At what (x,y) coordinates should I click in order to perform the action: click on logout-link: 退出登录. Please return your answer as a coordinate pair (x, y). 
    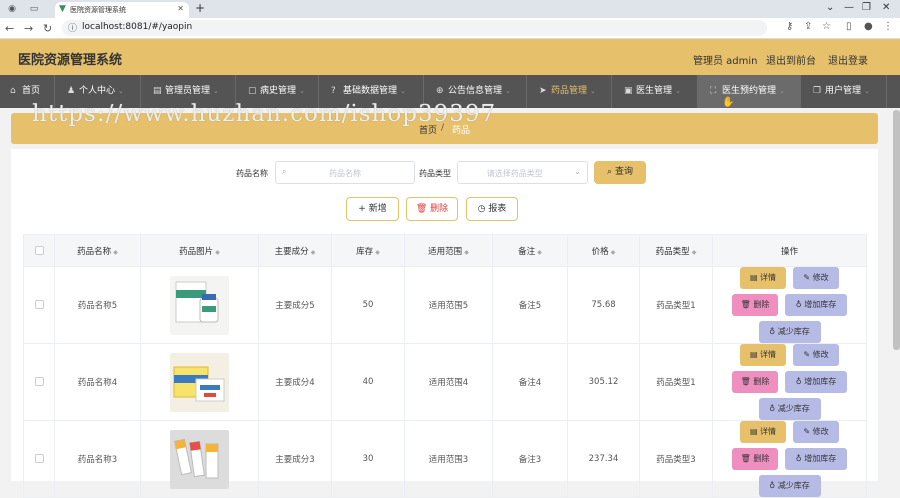
    Looking at the image, I should click on (848, 59).